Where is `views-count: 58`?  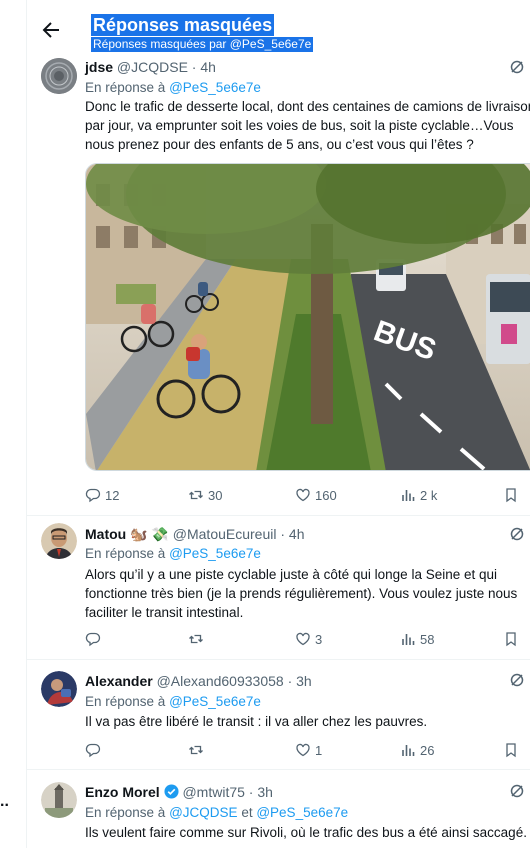
views-count: 58 is located at coordinates (427, 639).